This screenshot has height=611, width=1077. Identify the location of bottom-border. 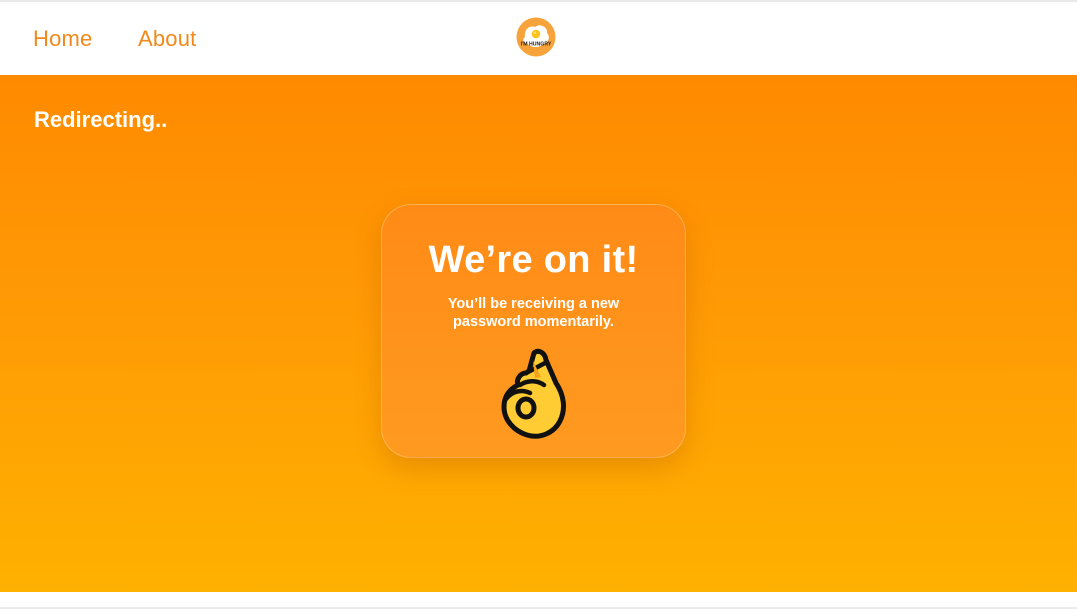
(538, 608).